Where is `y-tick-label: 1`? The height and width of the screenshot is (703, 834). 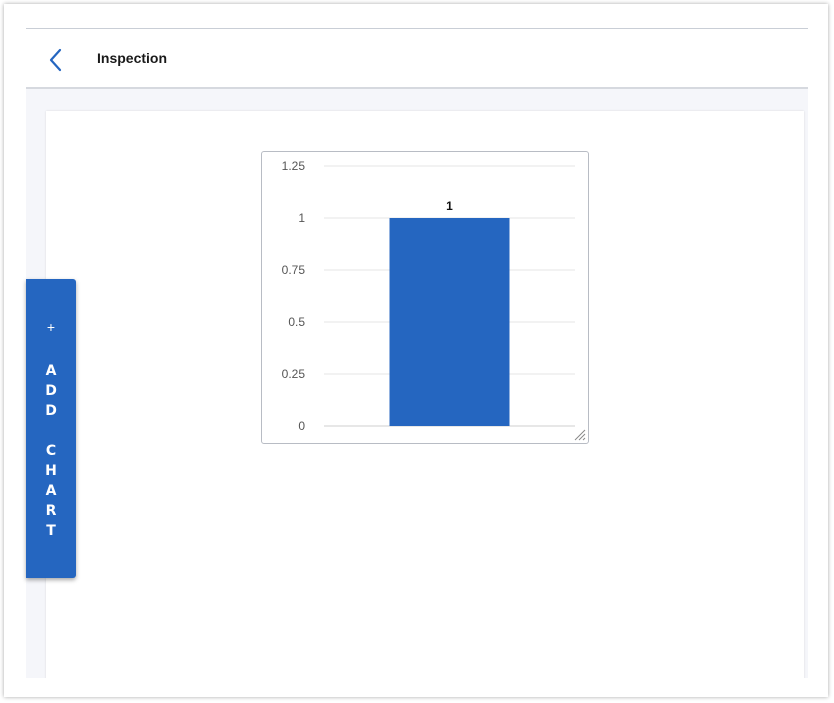 y-tick-label: 1 is located at coordinates (301, 218).